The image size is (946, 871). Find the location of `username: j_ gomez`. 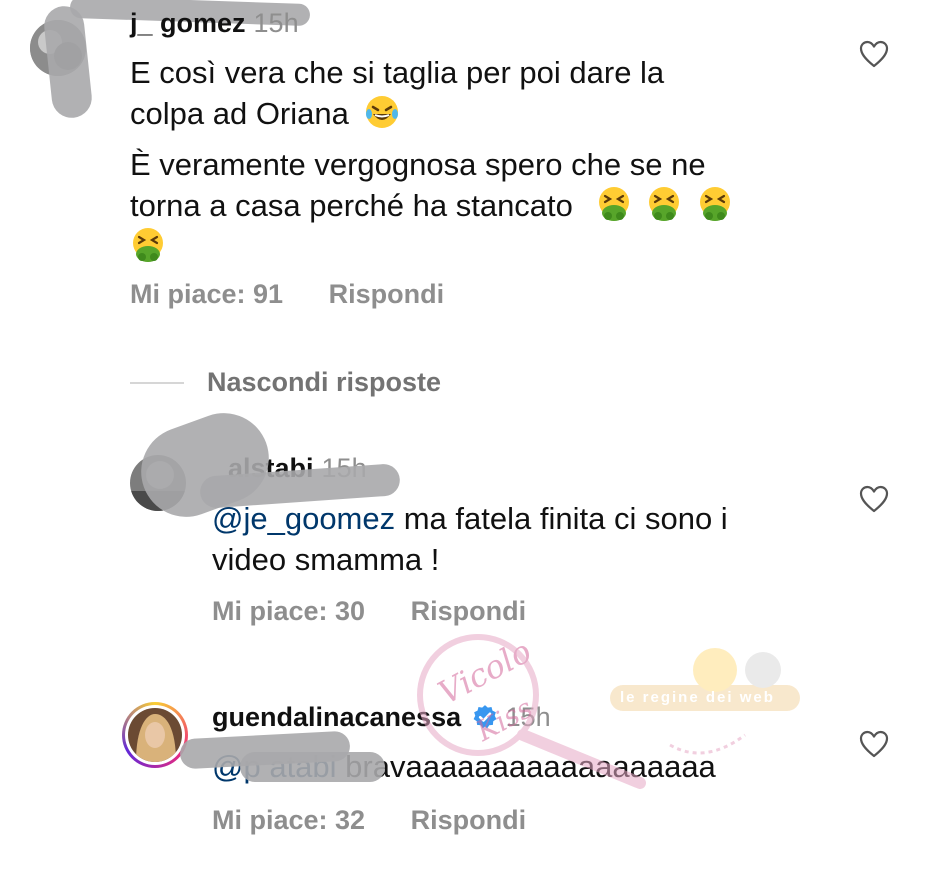

username: j_ gomez is located at coordinates (188, 23).